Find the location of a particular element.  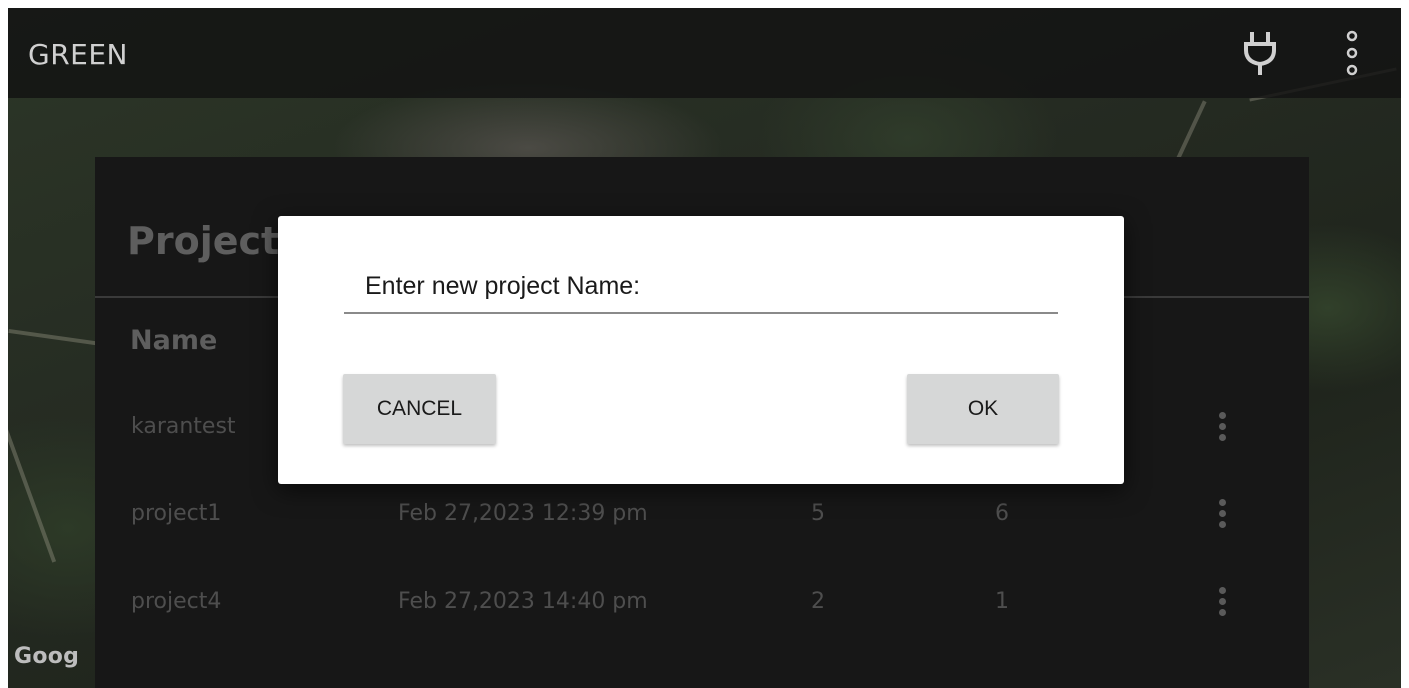

project-date: Feb 27,2023 14:40 pm is located at coordinates (523, 601).